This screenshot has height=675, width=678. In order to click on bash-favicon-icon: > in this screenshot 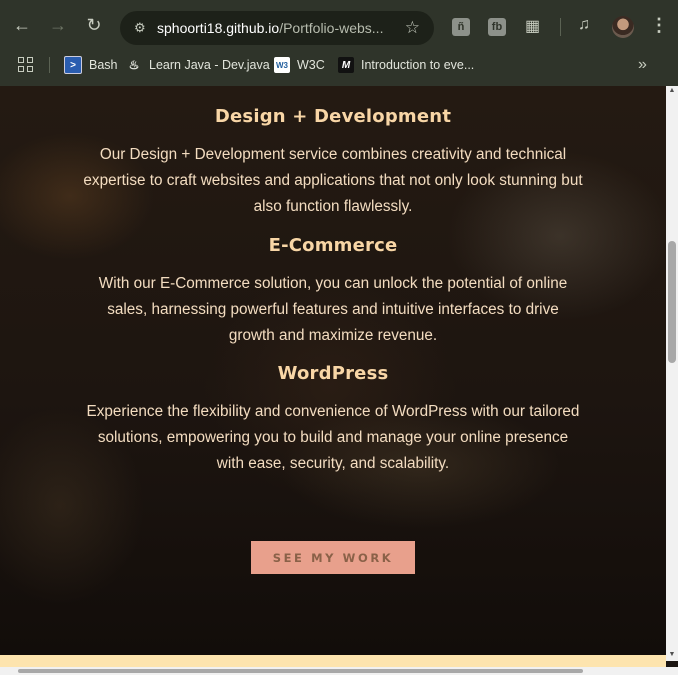, I will do `click(73, 65)`.